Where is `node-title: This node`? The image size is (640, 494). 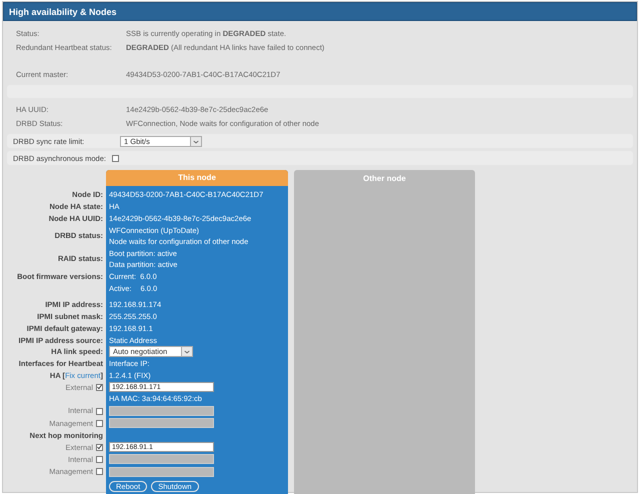 node-title: This node is located at coordinates (197, 178).